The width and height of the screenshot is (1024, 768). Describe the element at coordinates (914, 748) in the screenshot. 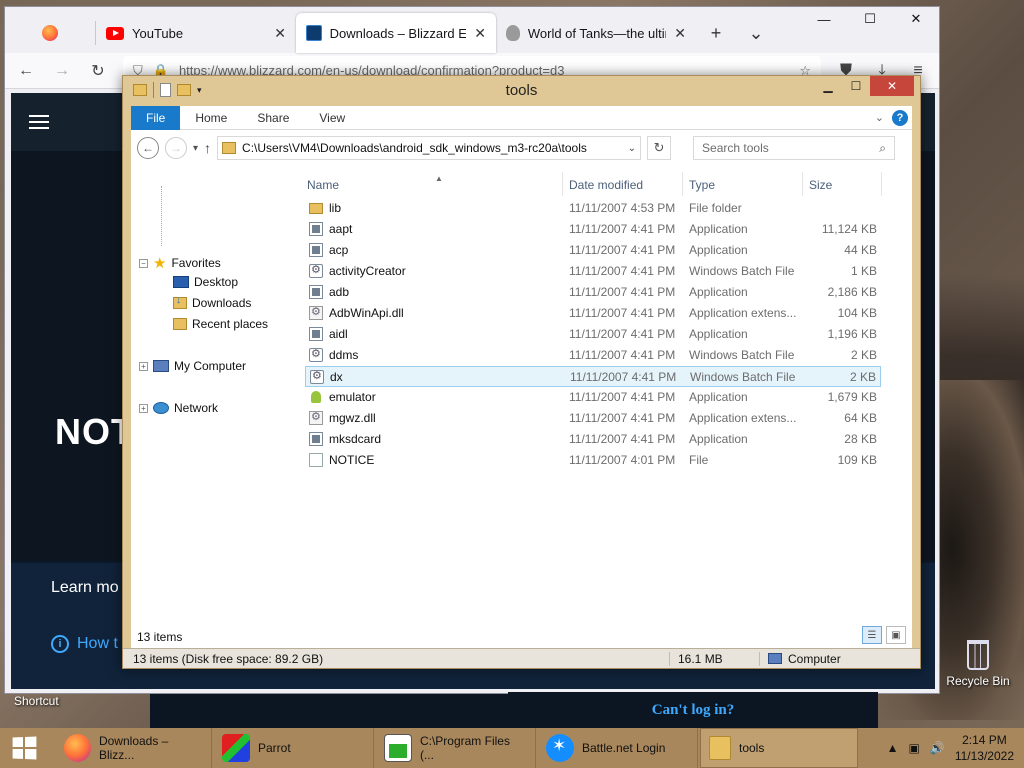

I see `network-status-icon: ▣` at that location.